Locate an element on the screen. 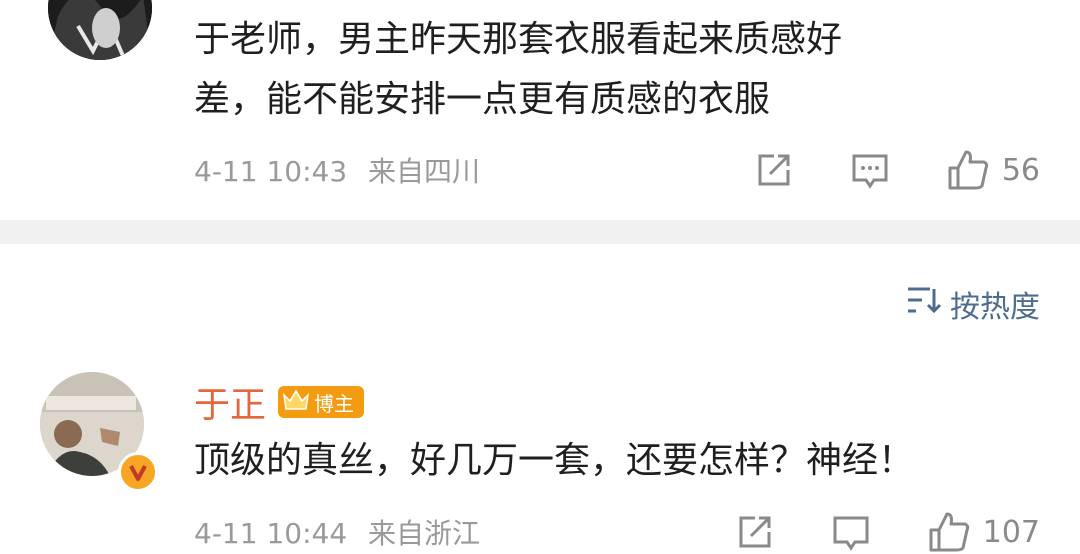 The image size is (1080, 554). section-divider is located at coordinates (540, 232).